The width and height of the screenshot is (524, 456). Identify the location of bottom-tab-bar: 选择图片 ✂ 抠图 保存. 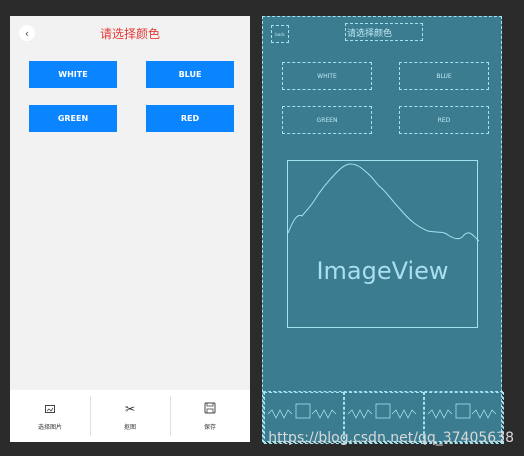
(130, 416).